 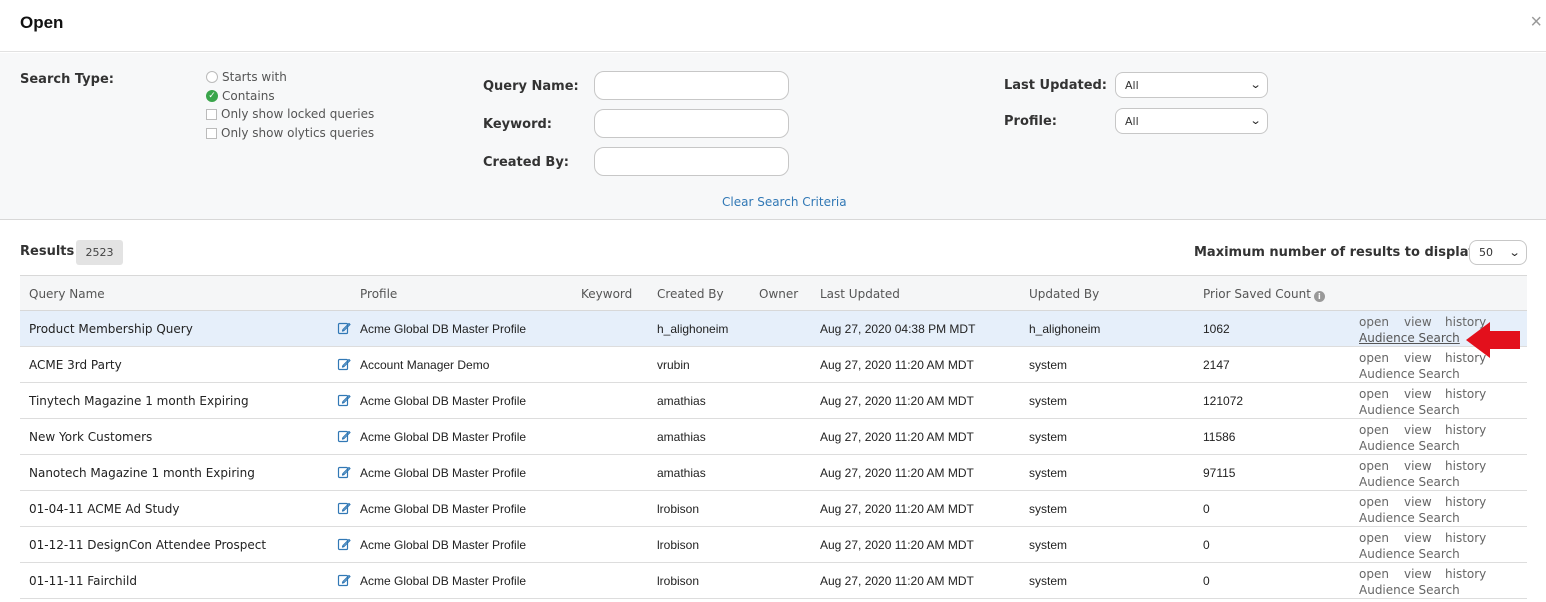 I want to click on option-contains: ✓ Contains, so click(x=240, y=96).